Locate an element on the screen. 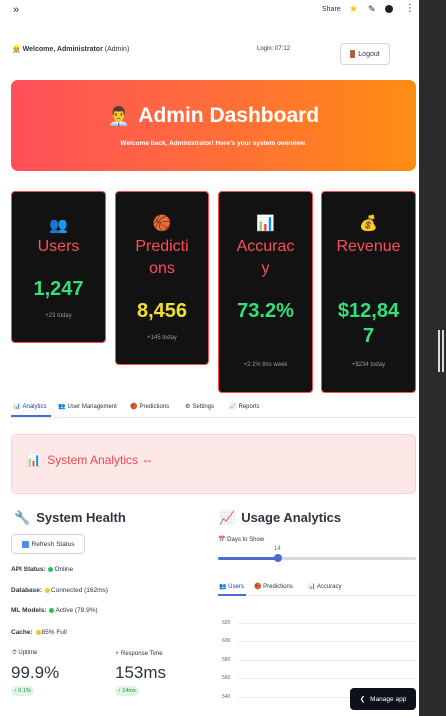 The width and height of the screenshot is (446, 716). system-health-title: System Health is located at coordinates (81, 517).